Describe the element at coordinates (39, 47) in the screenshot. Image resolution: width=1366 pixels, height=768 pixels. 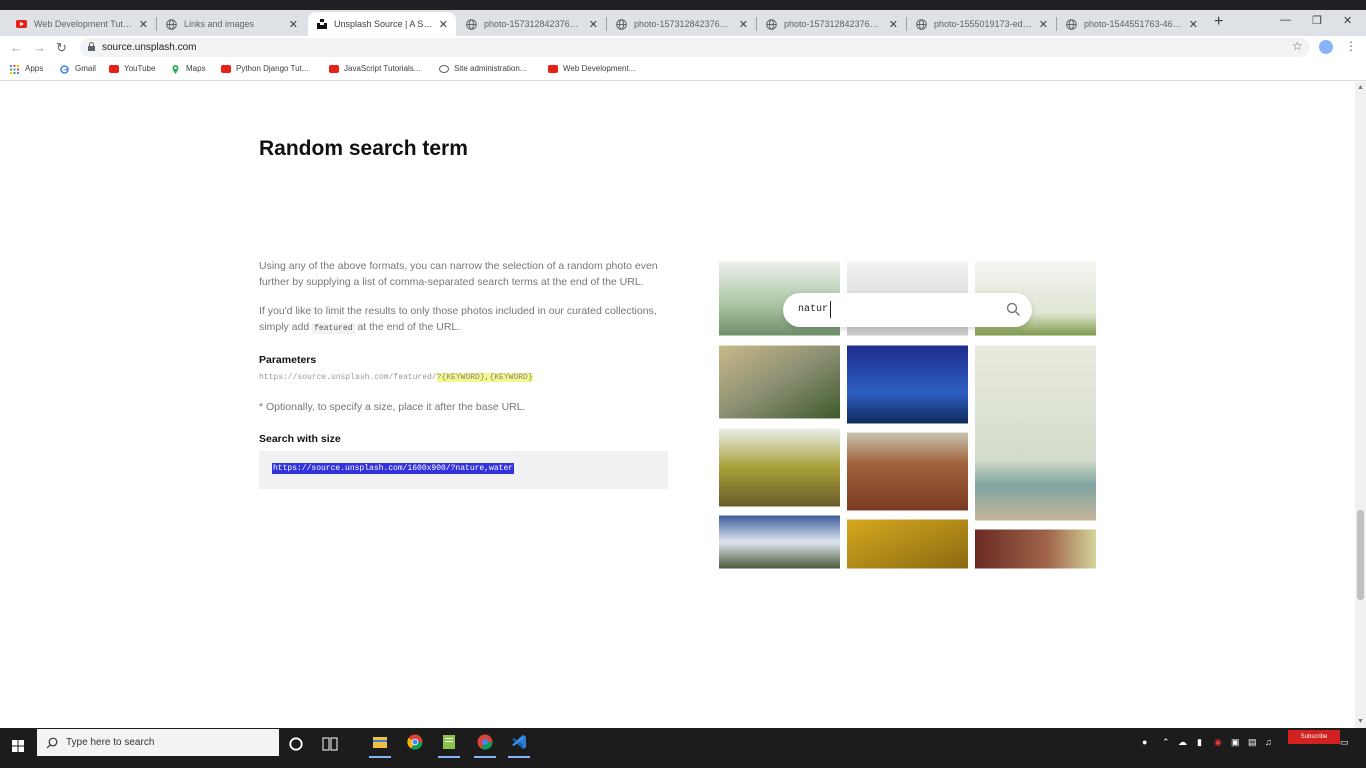
I see `forward-arrow-icon: →` at that location.